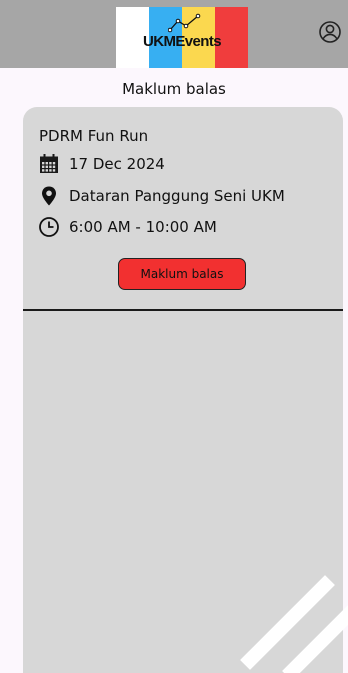  I want to click on map-pin-icon, so click(49, 196).